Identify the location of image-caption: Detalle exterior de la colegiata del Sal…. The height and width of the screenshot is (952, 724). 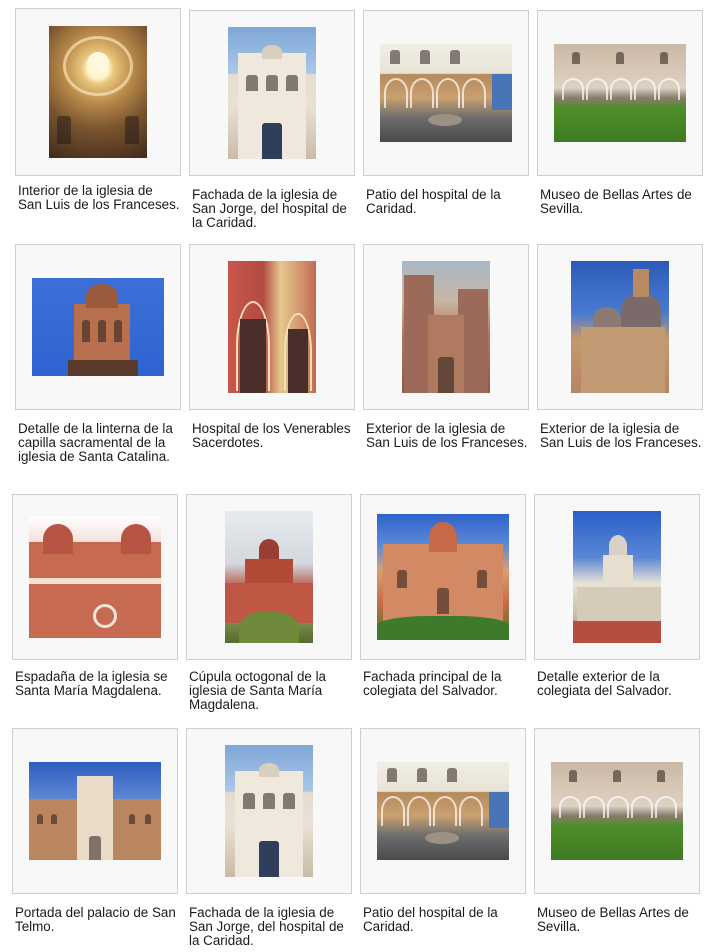
(604, 683).